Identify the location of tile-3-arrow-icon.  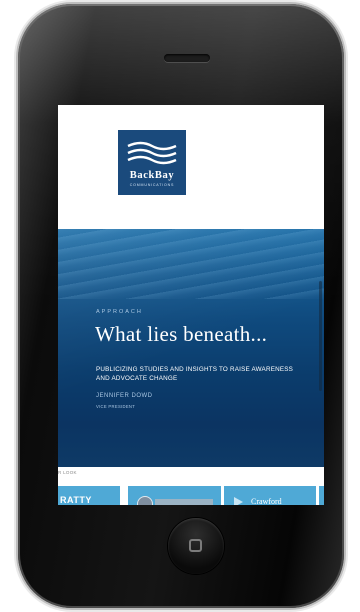
(238, 501).